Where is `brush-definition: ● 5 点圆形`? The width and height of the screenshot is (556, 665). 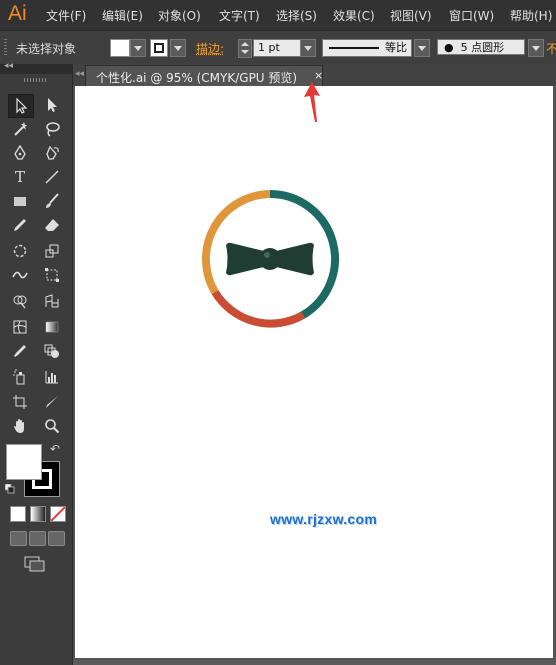
brush-definition: ● 5 点圆形 is located at coordinates (481, 47).